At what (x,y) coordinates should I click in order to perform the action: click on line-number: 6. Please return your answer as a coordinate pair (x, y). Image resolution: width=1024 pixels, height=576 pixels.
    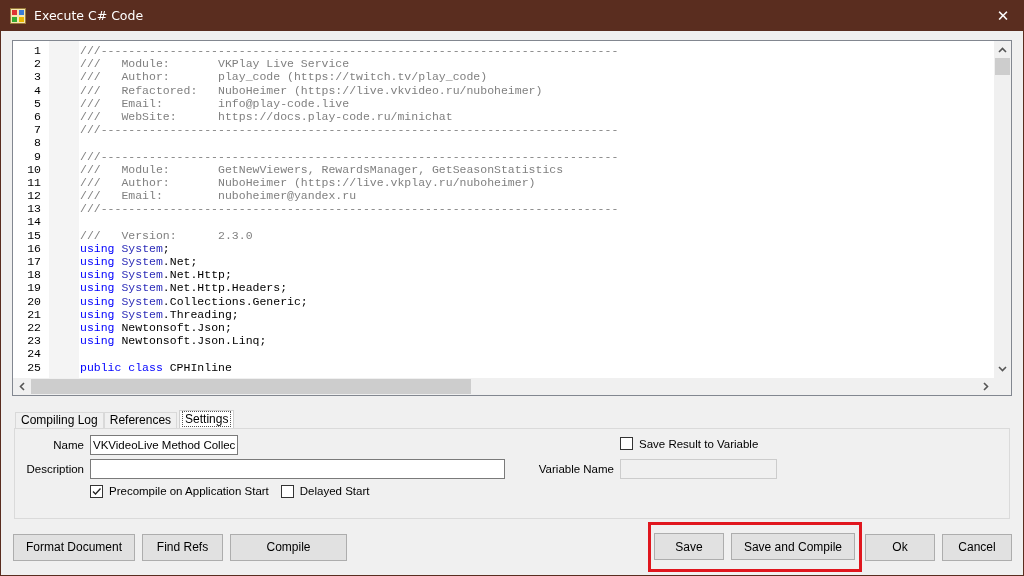
    Looking at the image, I should click on (37, 116).